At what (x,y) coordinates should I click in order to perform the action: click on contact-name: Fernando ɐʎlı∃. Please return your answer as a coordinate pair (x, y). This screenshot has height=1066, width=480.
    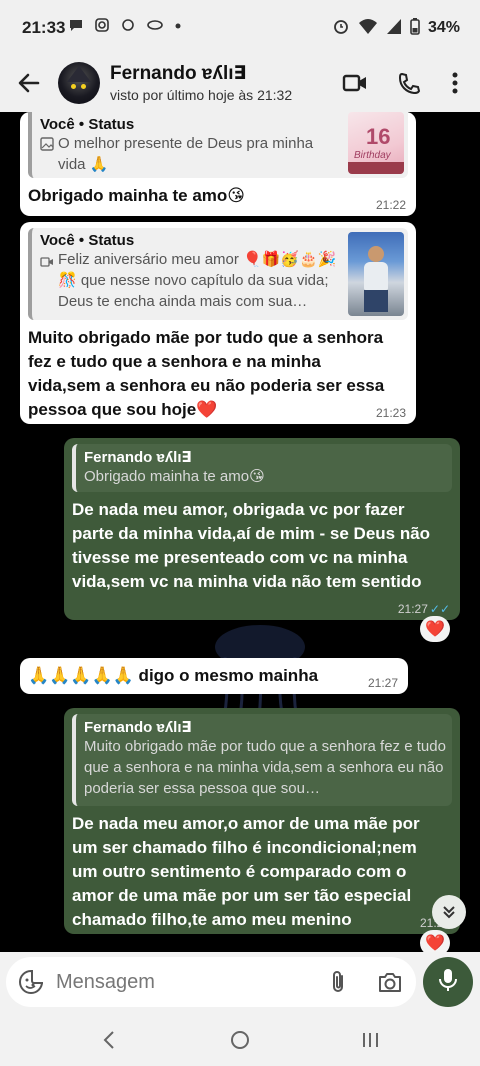
    Looking at the image, I should click on (178, 73).